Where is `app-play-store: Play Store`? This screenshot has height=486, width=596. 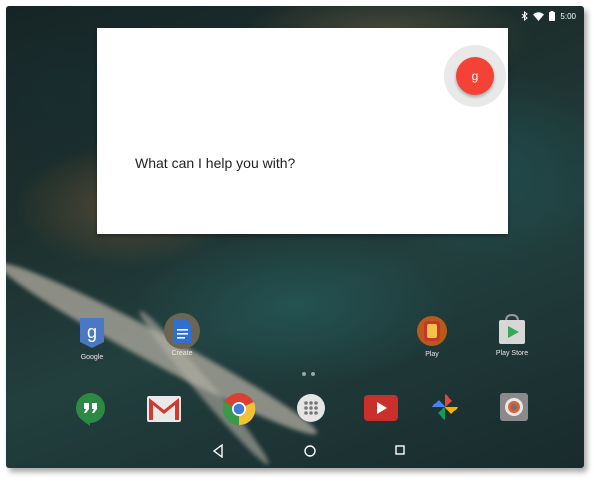
app-play-store: Play Store is located at coordinates (512, 334).